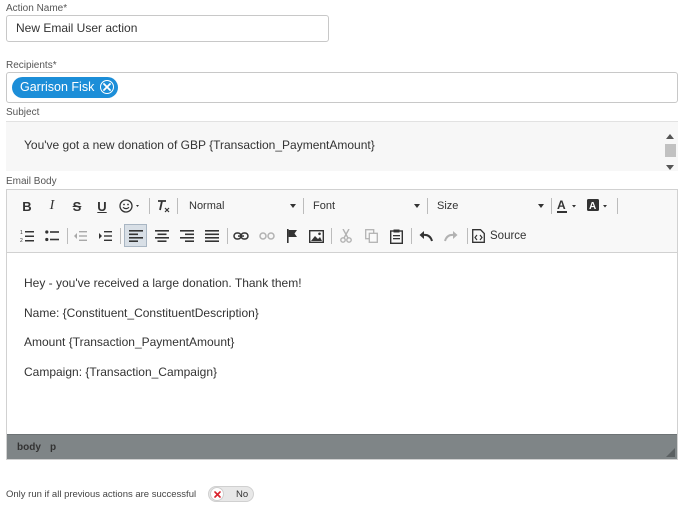 The width and height of the screenshot is (685, 508). Describe the element at coordinates (80, 236) in the screenshot. I see `outdent-icon` at that location.